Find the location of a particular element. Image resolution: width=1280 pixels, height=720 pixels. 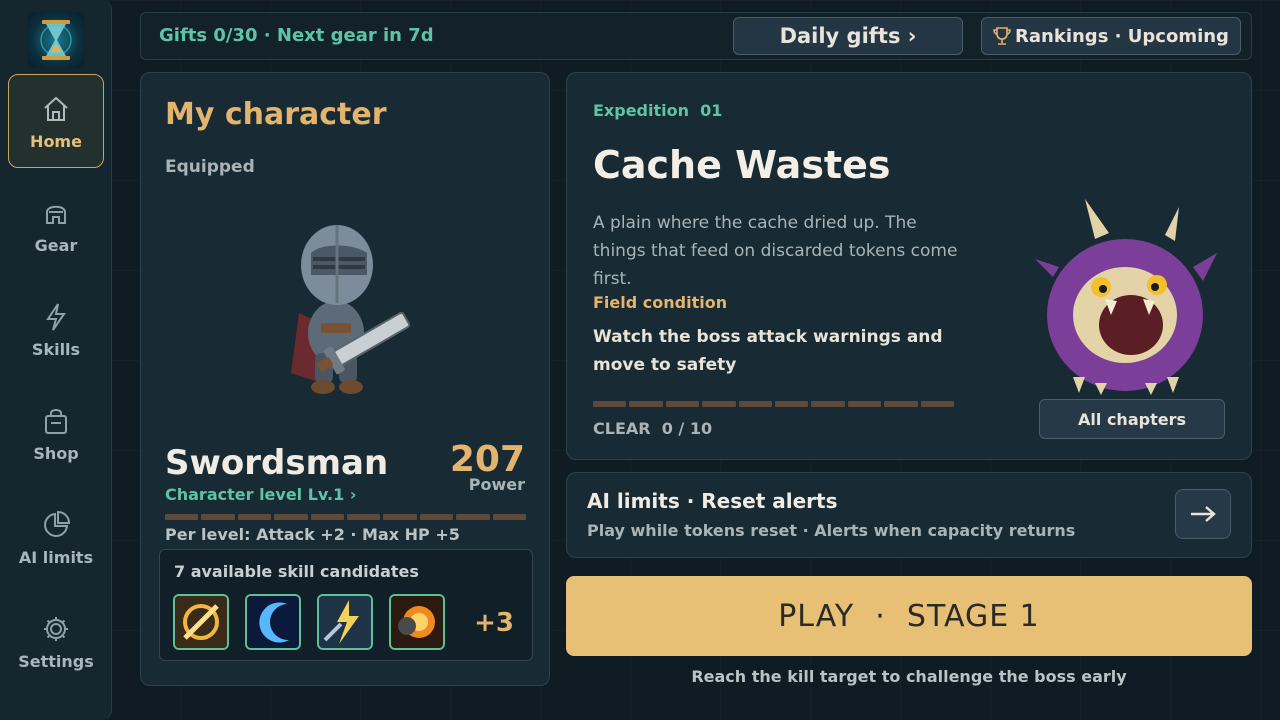

ai-limits-title: AI limits · Reset alerts is located at coordinates (712, 501).